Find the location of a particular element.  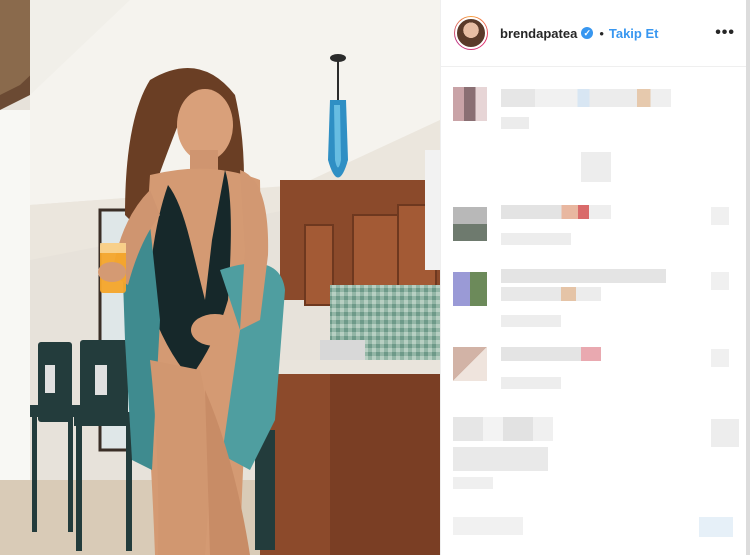

timestamp-censored is located at coordinates (473, 483).